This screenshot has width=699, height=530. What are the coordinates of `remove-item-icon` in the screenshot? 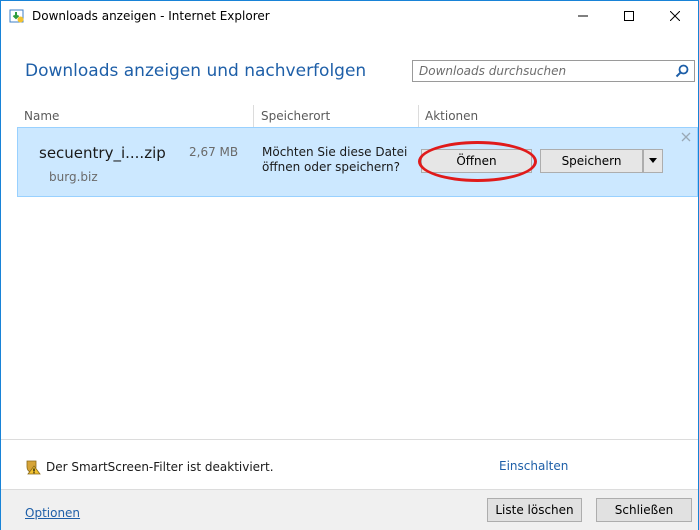 It's located at (687, 138).